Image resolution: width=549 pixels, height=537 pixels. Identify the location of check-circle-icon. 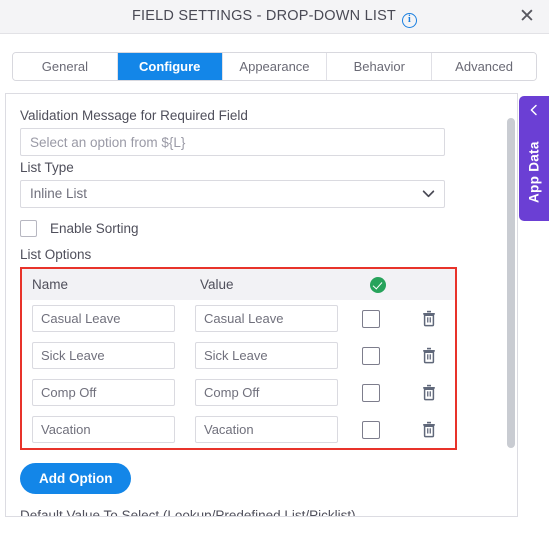
(378, 284).